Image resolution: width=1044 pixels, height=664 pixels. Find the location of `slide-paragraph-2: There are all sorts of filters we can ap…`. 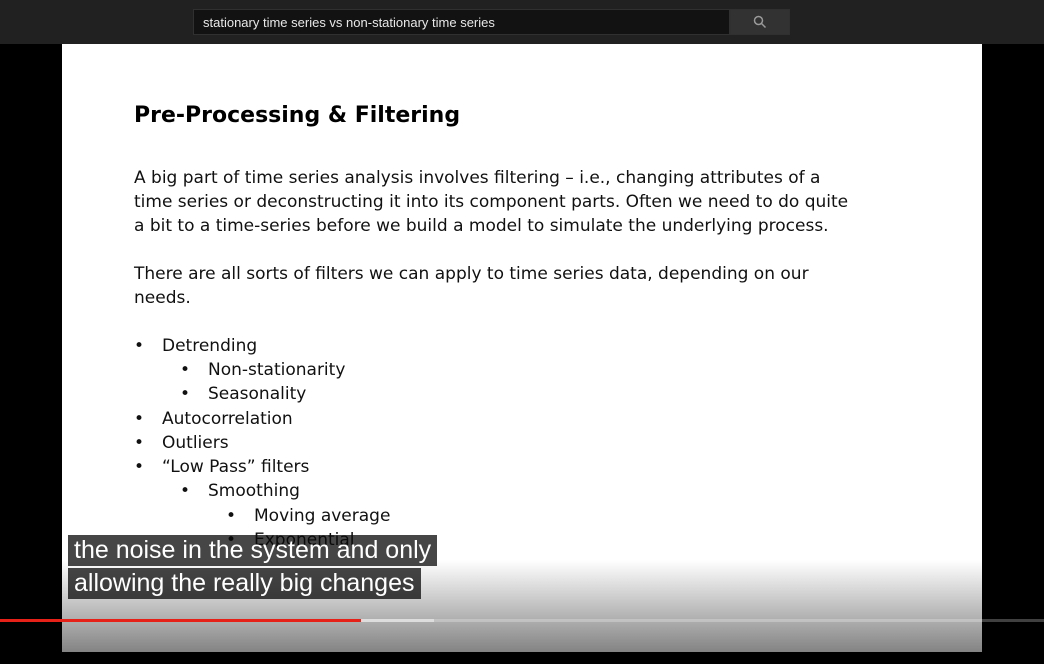

slide-paragraph-2: There are all sorts of filters we can ap… is located at coordinates (471, 286).